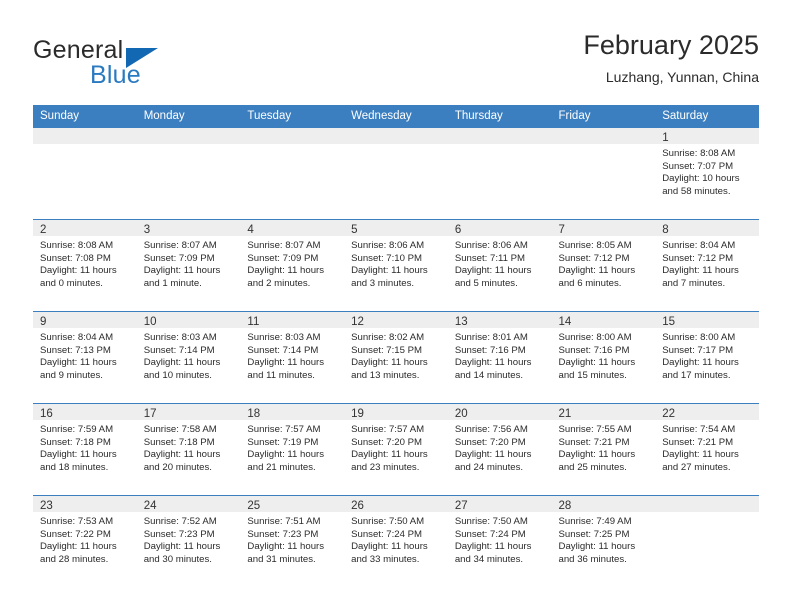  I want to click on day-info-line: and 27 minutes., so click(696, 467).